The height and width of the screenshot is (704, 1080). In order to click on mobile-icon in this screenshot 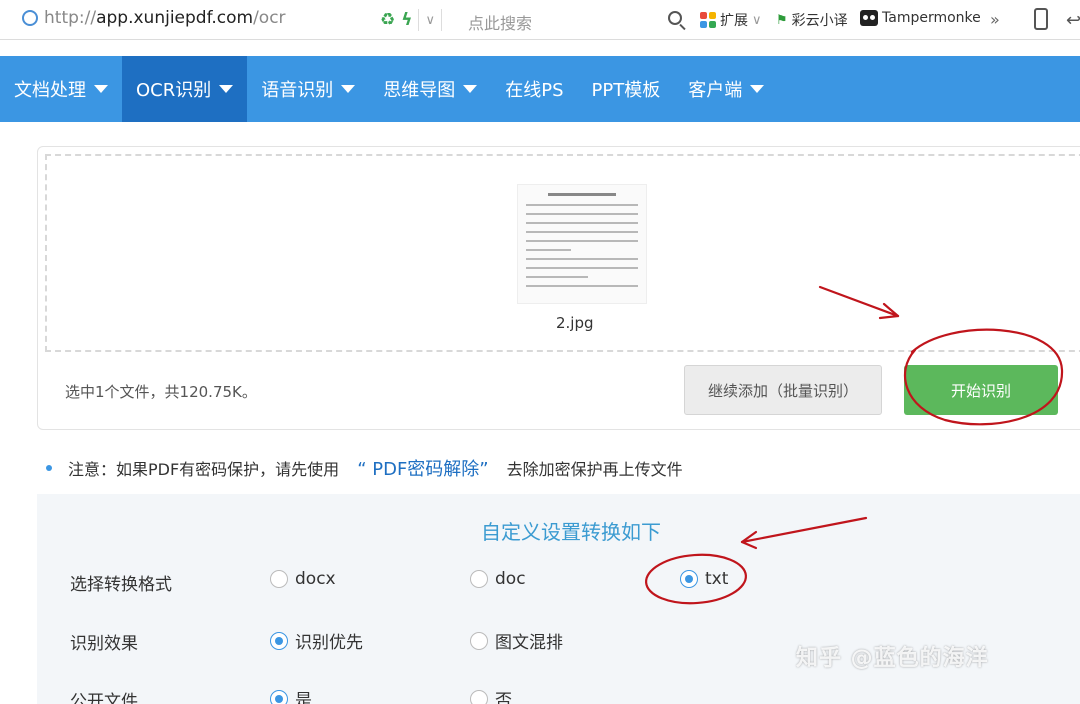, I will do `click(1041, 19)`.